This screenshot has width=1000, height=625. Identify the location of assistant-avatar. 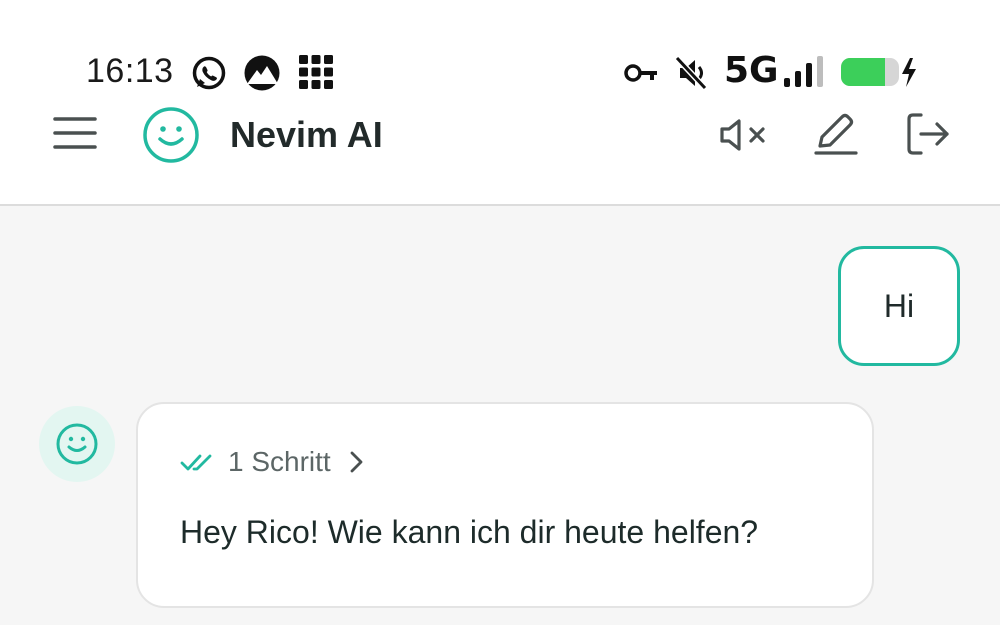
(77, 444).